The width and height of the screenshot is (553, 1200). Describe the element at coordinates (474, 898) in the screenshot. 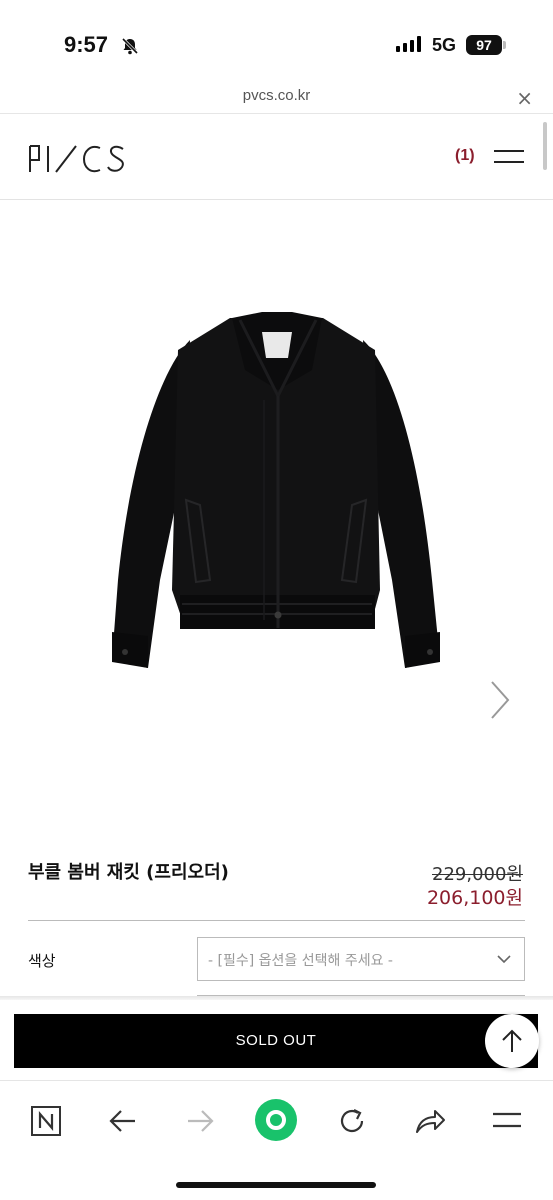

I see `price-sale: 206,100원` at that location.